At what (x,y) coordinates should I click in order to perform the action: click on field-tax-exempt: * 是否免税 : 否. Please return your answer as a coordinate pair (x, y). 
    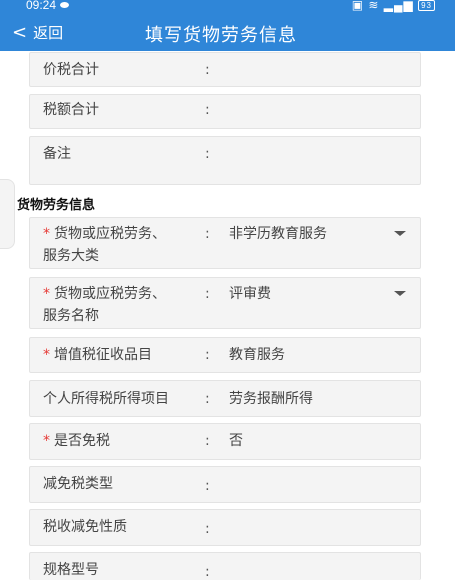
    Looking at the image, I should click on (225, 441).